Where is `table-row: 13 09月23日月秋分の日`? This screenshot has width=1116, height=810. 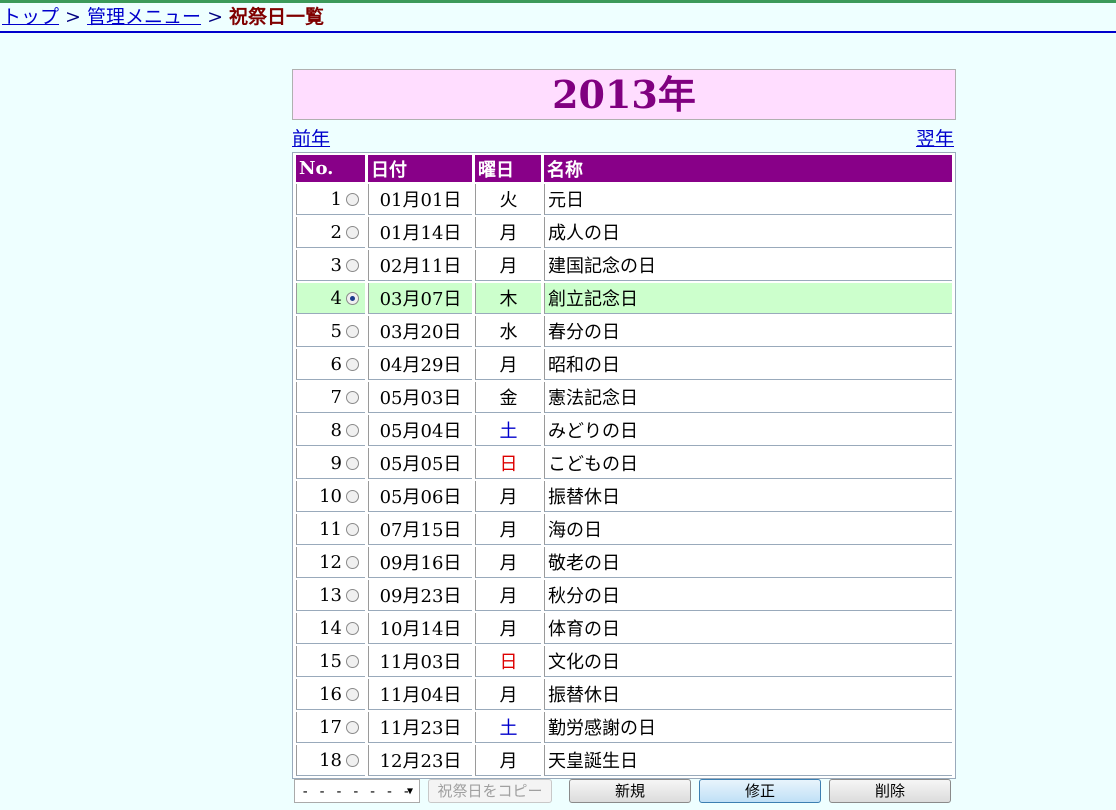 table-row: 13 09月23日月秋分の日 is located at coordinates (624, 595).